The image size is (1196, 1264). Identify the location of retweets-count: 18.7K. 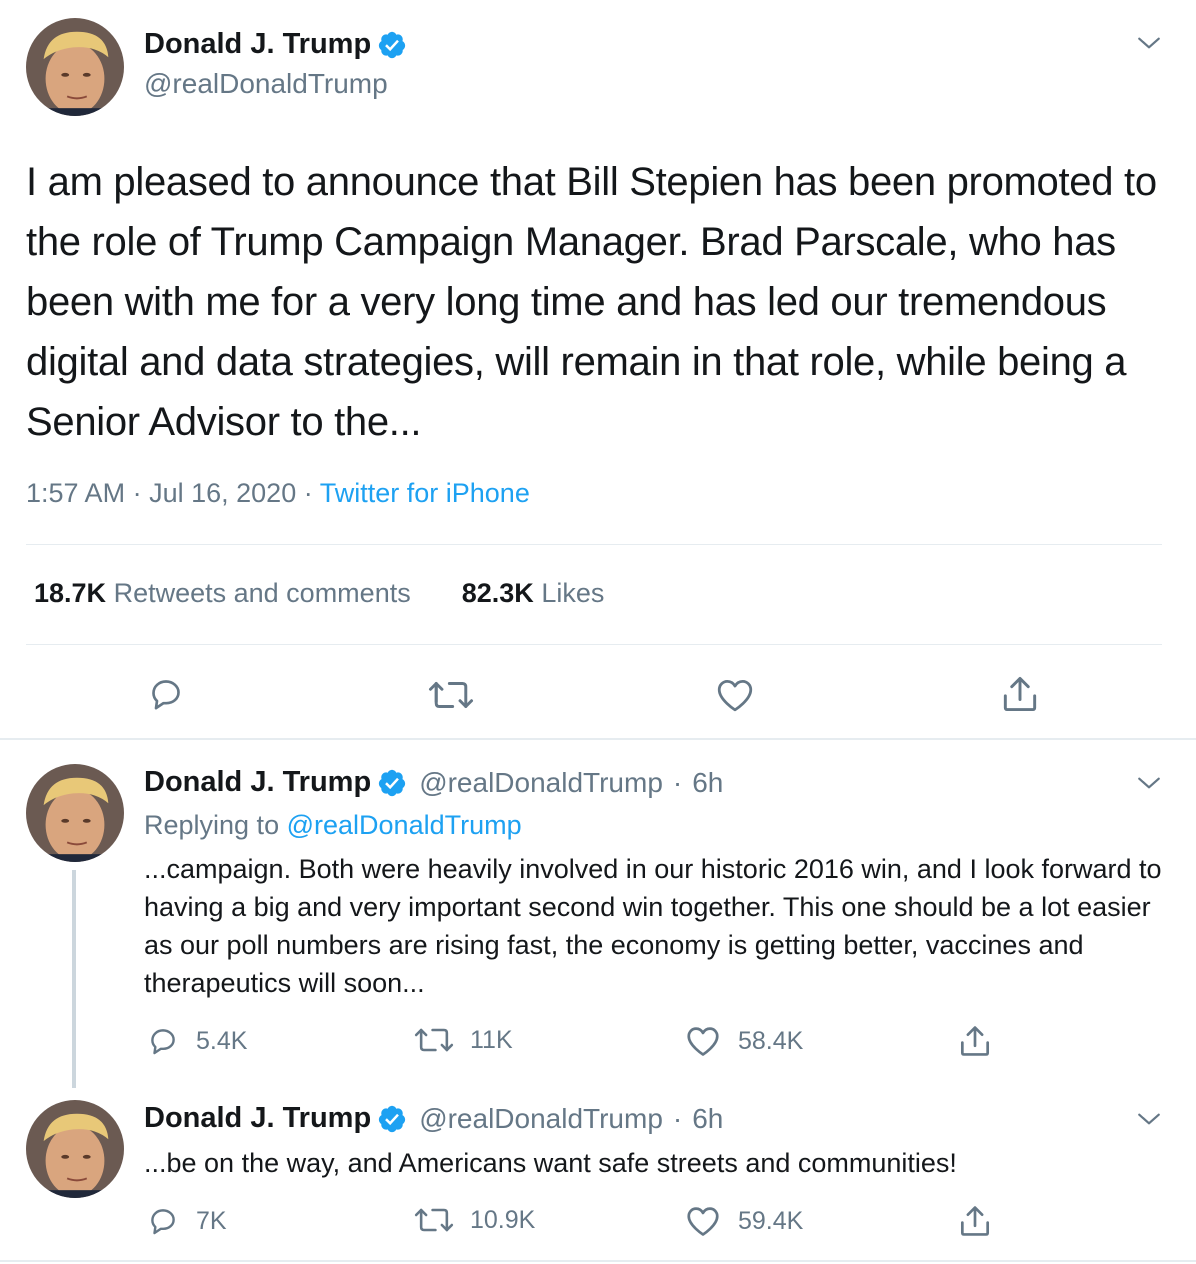
(70, 593).